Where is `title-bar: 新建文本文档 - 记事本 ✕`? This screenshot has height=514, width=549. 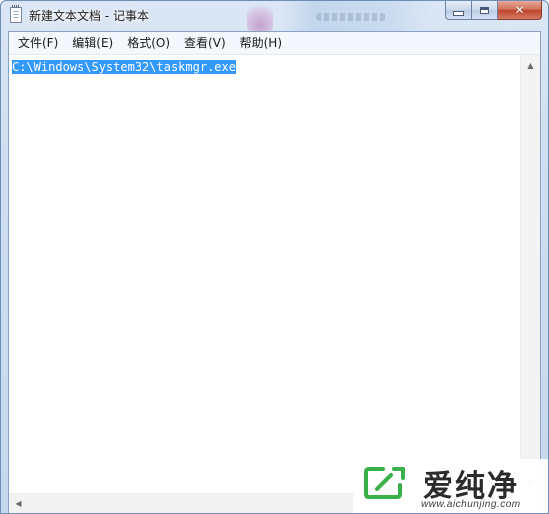 title-bar: 新建文本文档 - 记事本 ✕ is located at coordinates (274, 16).